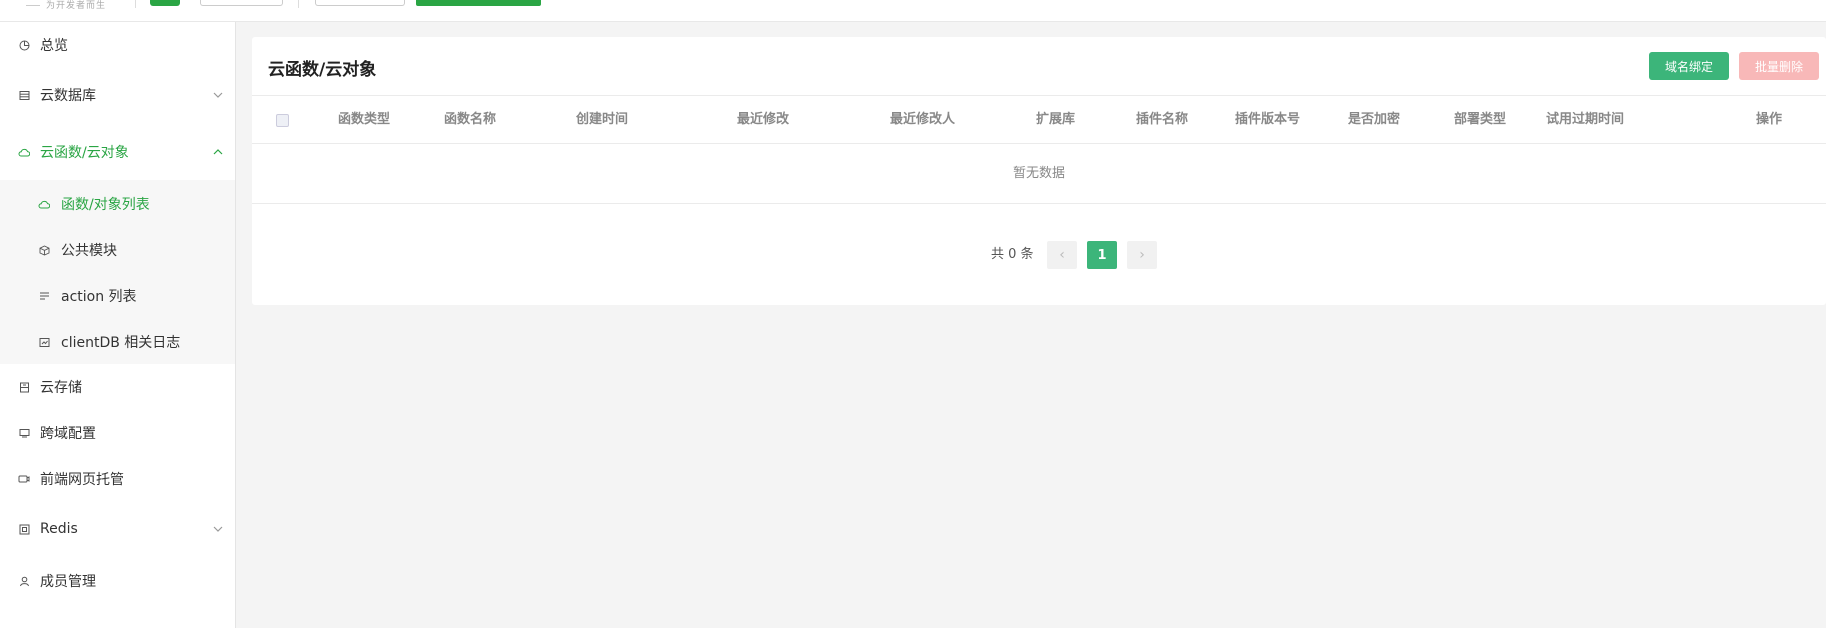 The height and width of the screenshot is (628, 1826). I want to click on sidebar-item-redis: Redis, so click(117, 529).